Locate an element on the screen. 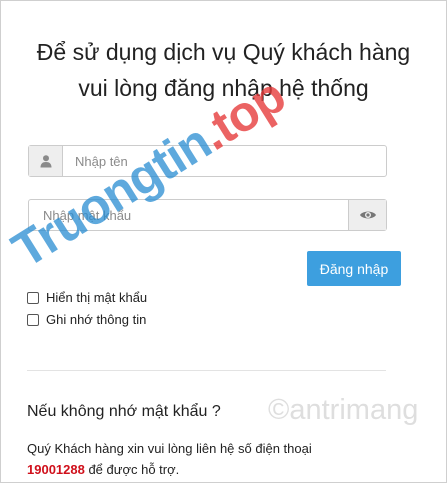 This screenshot has width=447, height=483. password-input is located at coordinates (188, 215).